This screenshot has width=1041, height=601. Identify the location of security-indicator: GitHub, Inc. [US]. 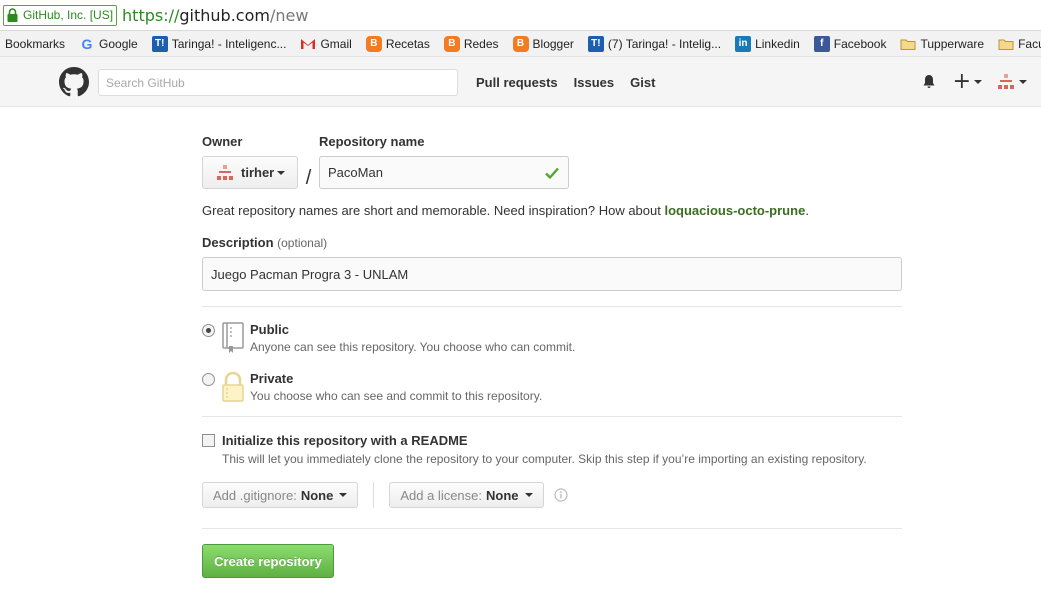
(60, 15).